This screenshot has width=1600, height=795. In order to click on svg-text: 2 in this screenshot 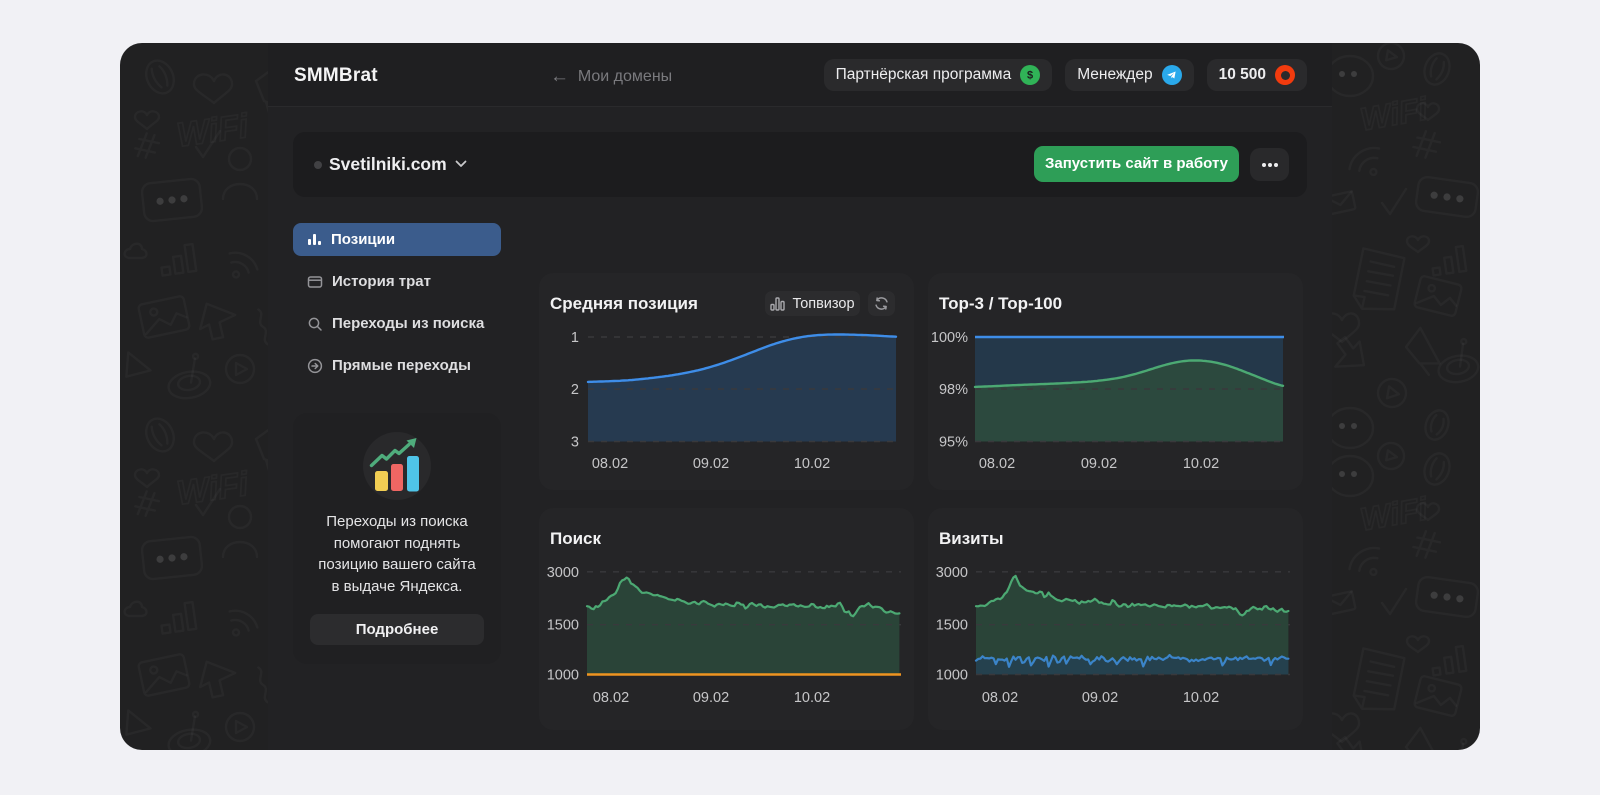, I will do `click(575, 390)`.